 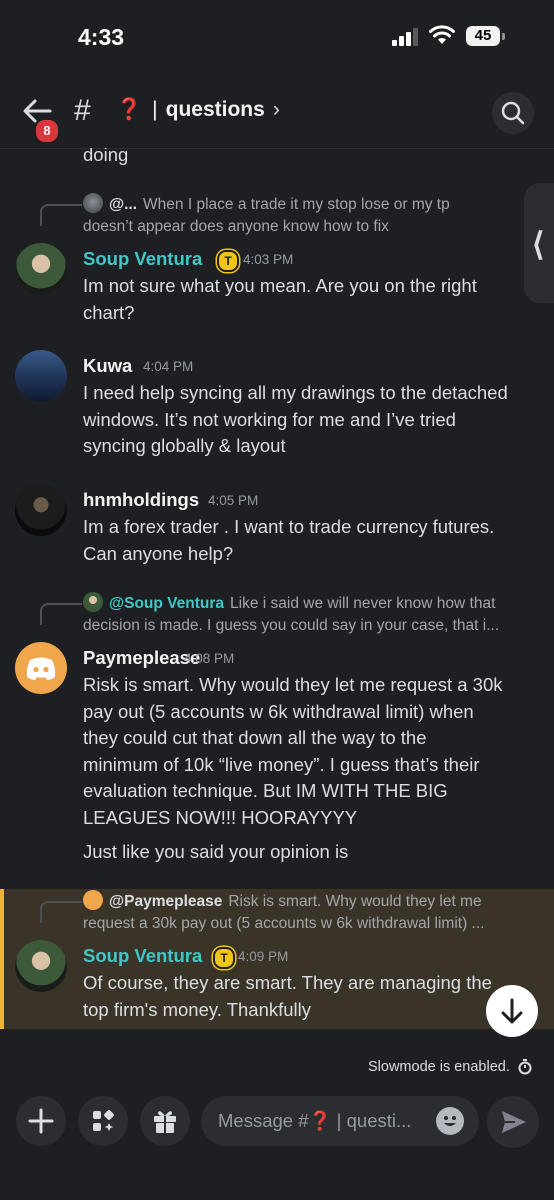 I want to click on apps-icon, so click(x=103, y=1120).